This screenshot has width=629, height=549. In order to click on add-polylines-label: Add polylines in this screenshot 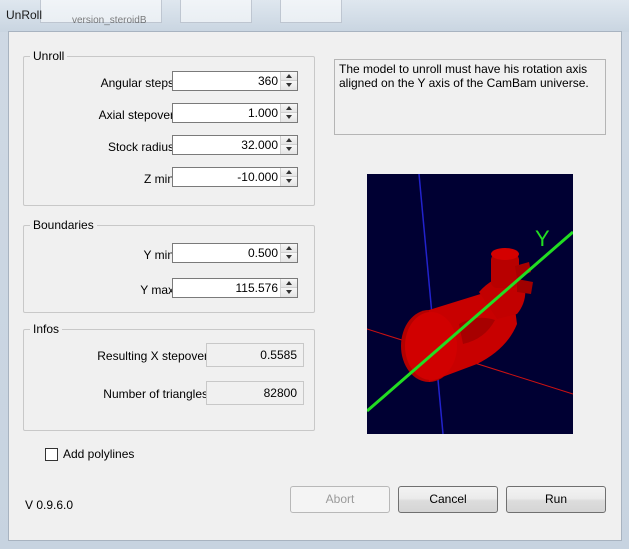, I will do `click(98, 454)`.